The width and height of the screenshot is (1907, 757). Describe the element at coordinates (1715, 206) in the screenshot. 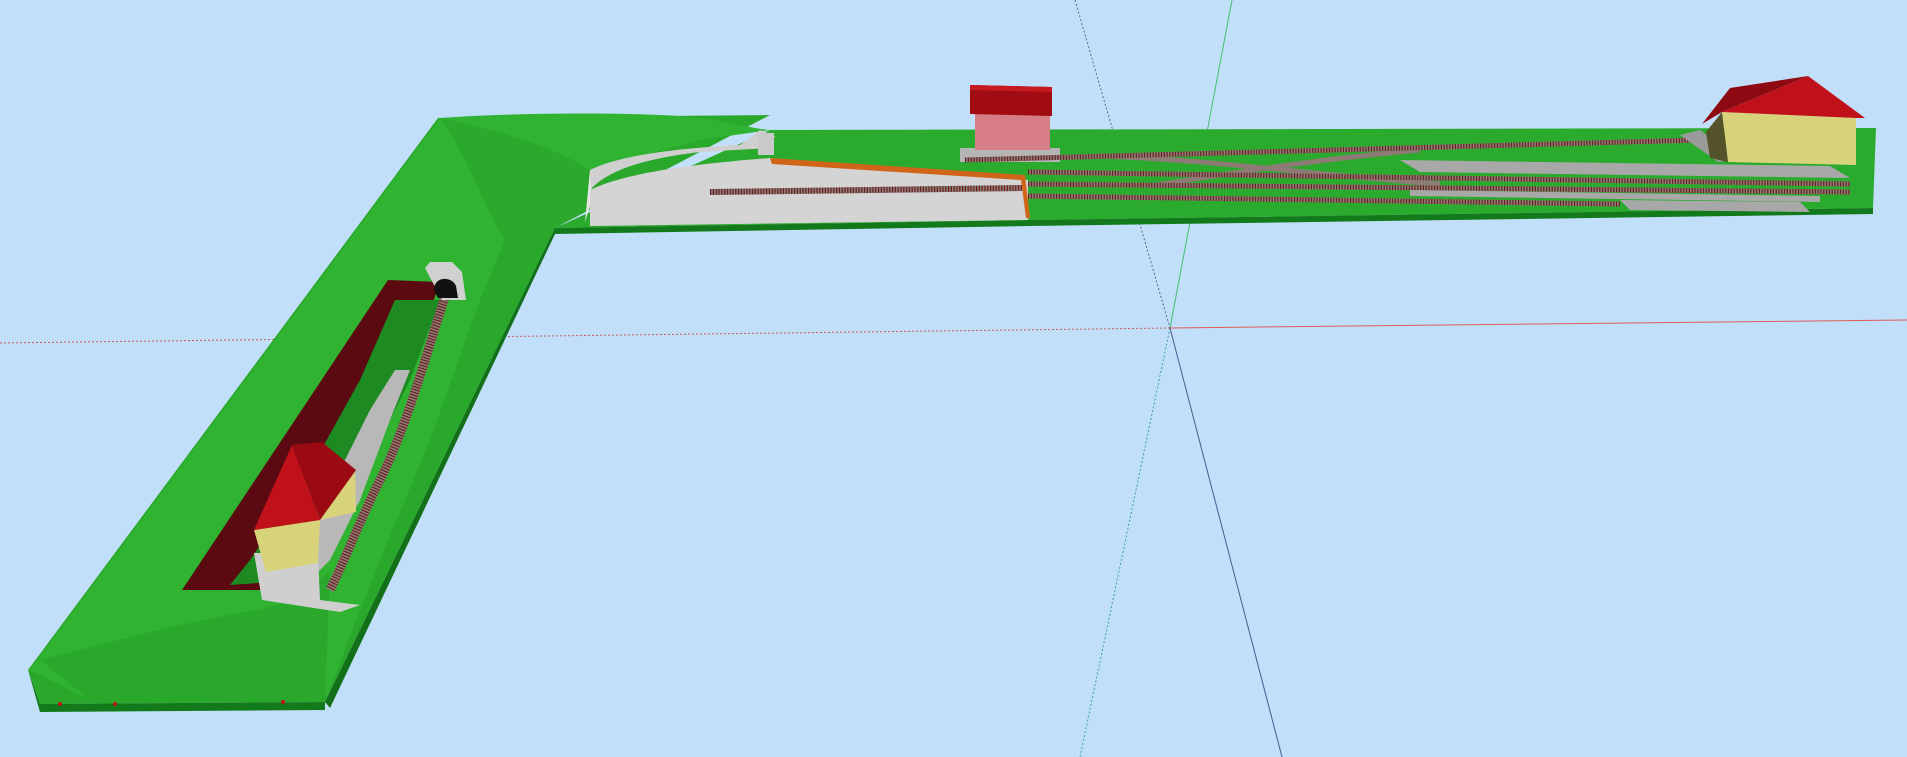

I see `platform-short` at that location.